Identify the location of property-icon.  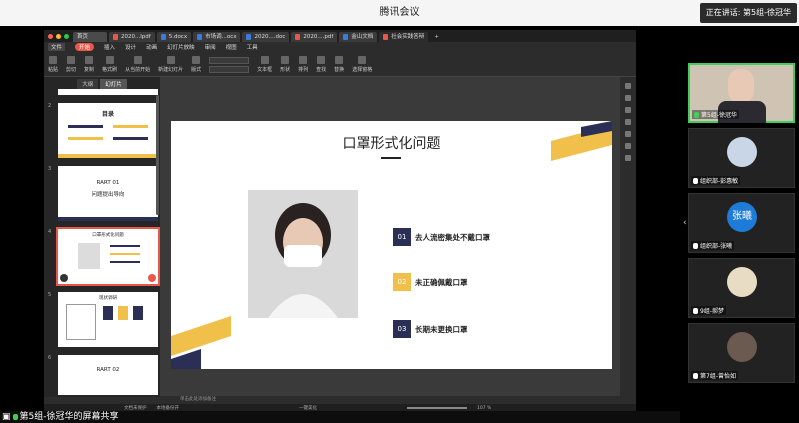
(628, 86).